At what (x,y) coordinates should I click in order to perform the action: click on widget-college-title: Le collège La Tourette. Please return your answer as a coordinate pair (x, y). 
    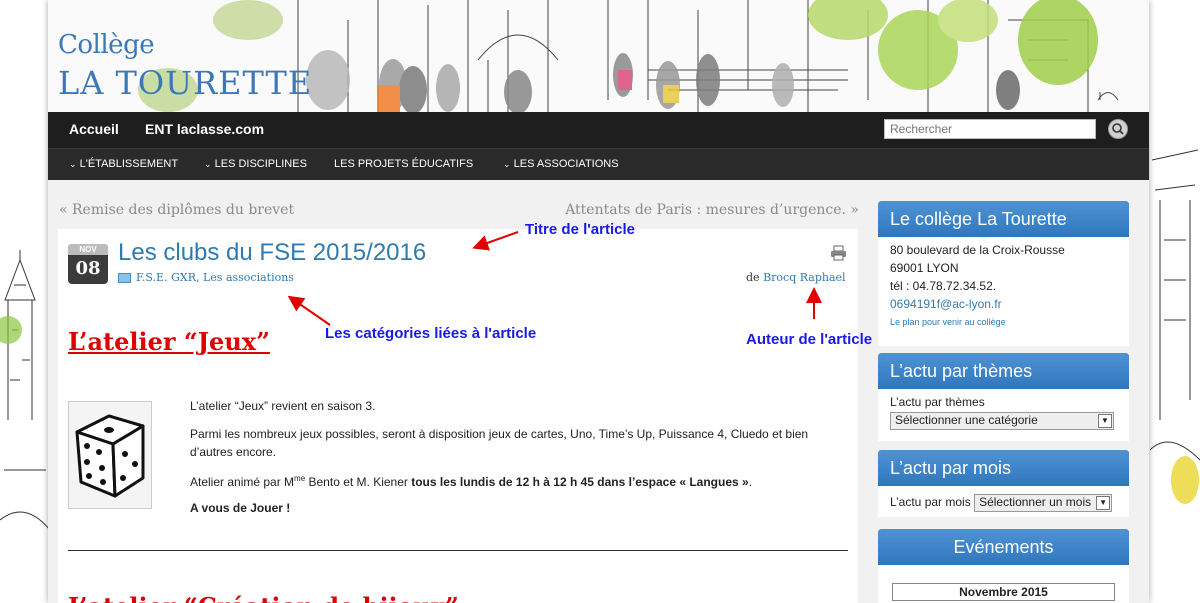
    Looking at the image, I should click on (1003, 219).